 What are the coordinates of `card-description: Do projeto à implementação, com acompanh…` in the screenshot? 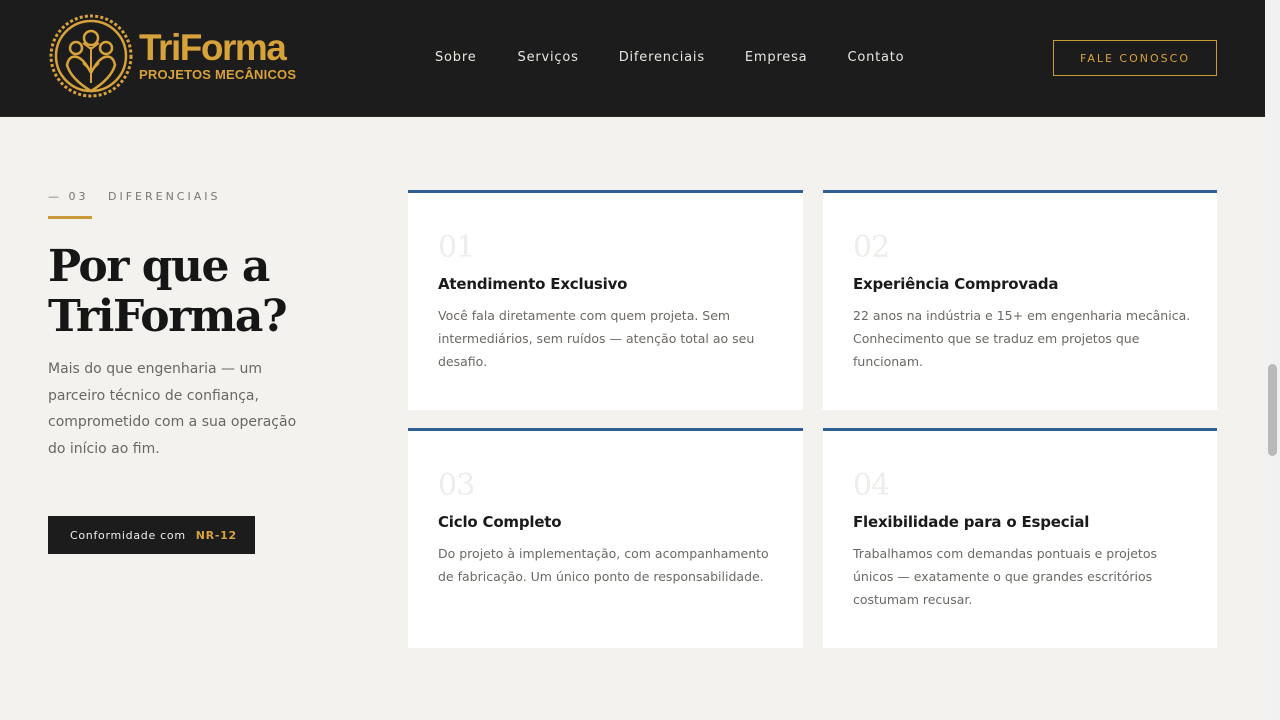 It's located at (603, 565).